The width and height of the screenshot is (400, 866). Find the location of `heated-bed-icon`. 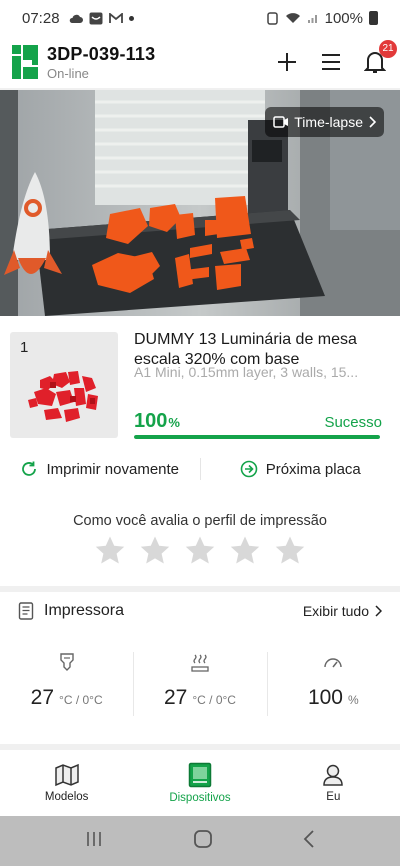

heated-bed-icon is located at coordinates (200, 663).